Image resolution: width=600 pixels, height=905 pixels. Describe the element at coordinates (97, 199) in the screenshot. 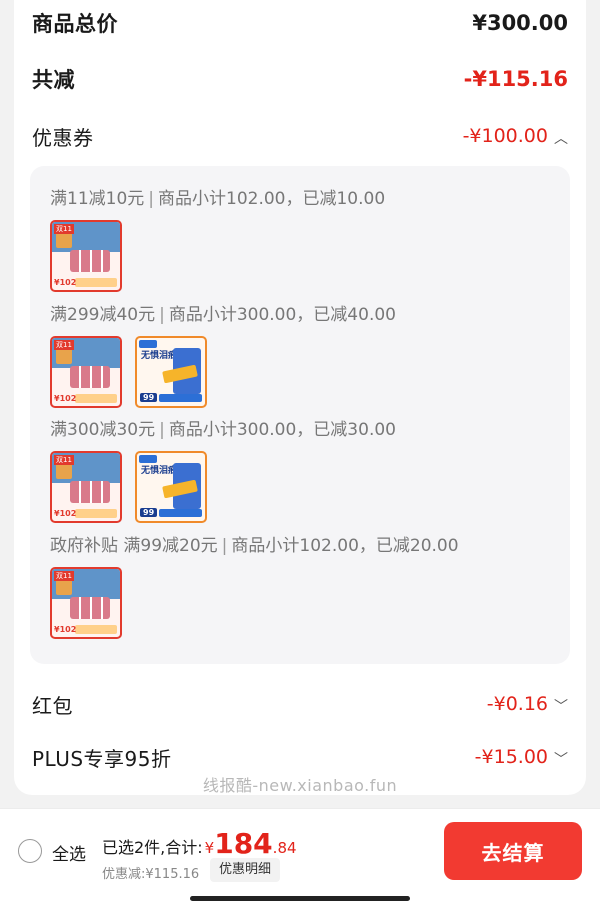

I see `discount-rule: 满11减10元` at that location.